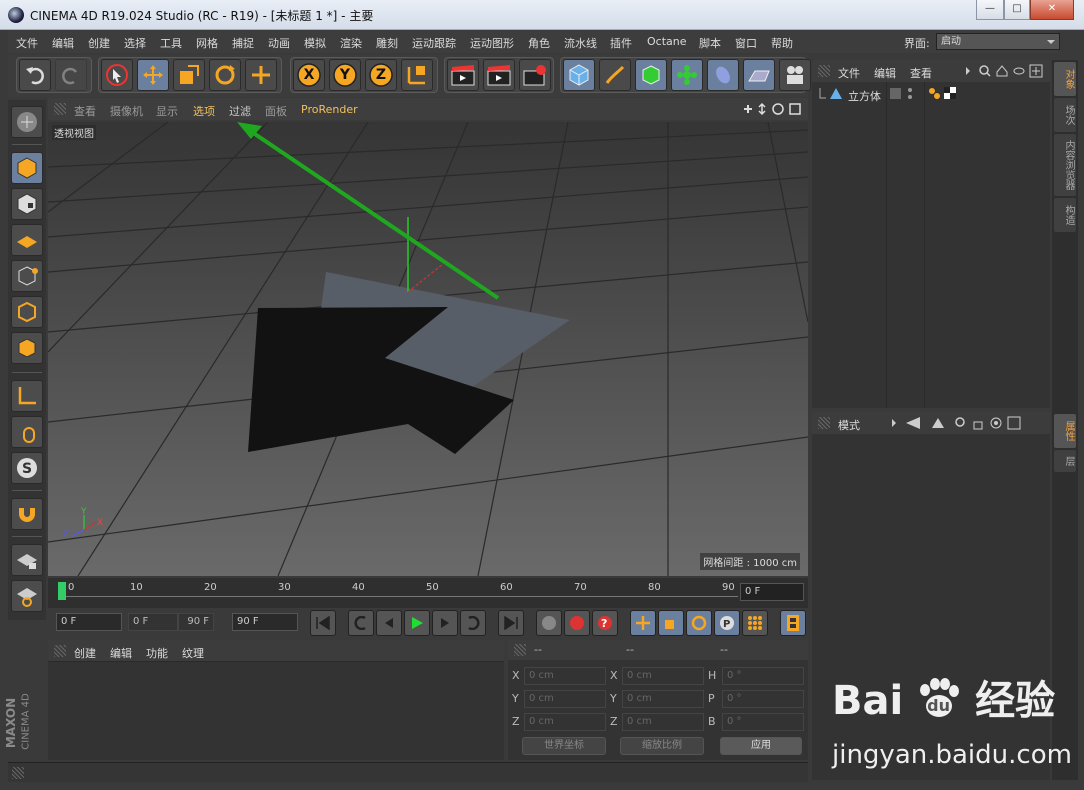  What do you see at coordinates (387, 43) in the screenshot?
I see `menu-sculpt: 雕刻` at bounding box center [387, 43].